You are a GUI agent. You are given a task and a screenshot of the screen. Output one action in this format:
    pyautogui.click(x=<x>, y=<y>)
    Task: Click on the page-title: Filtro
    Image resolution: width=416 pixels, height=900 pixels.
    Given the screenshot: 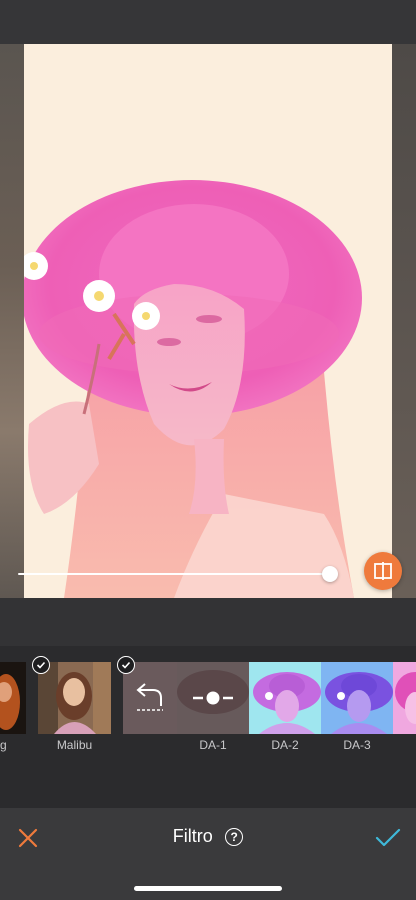 What is the action you would take?
    pyautogui.click(x=192, y=836)
    